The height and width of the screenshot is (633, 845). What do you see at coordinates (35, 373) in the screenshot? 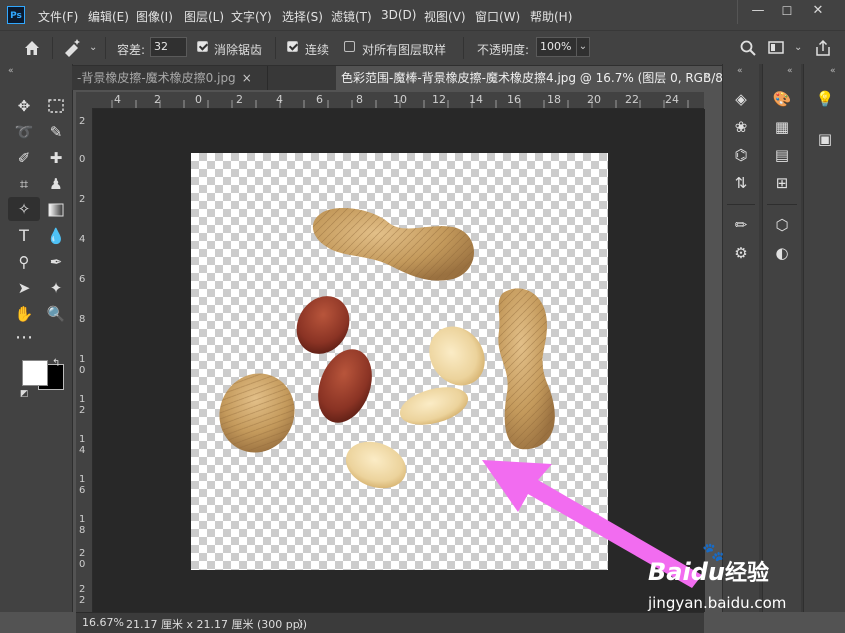
I see `foreground-color-swatch` at bounding box center [35, 373].